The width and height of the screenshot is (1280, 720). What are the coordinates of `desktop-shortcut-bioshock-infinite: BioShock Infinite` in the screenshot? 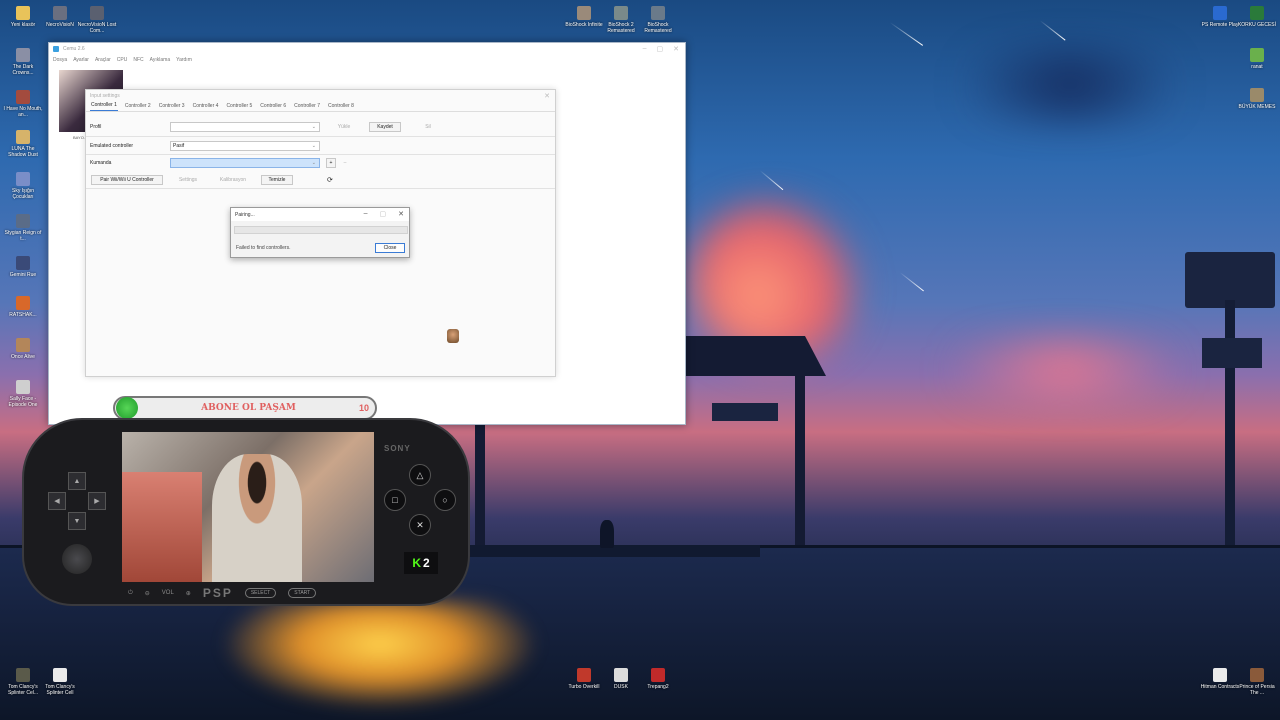 It's located at (584, 17).